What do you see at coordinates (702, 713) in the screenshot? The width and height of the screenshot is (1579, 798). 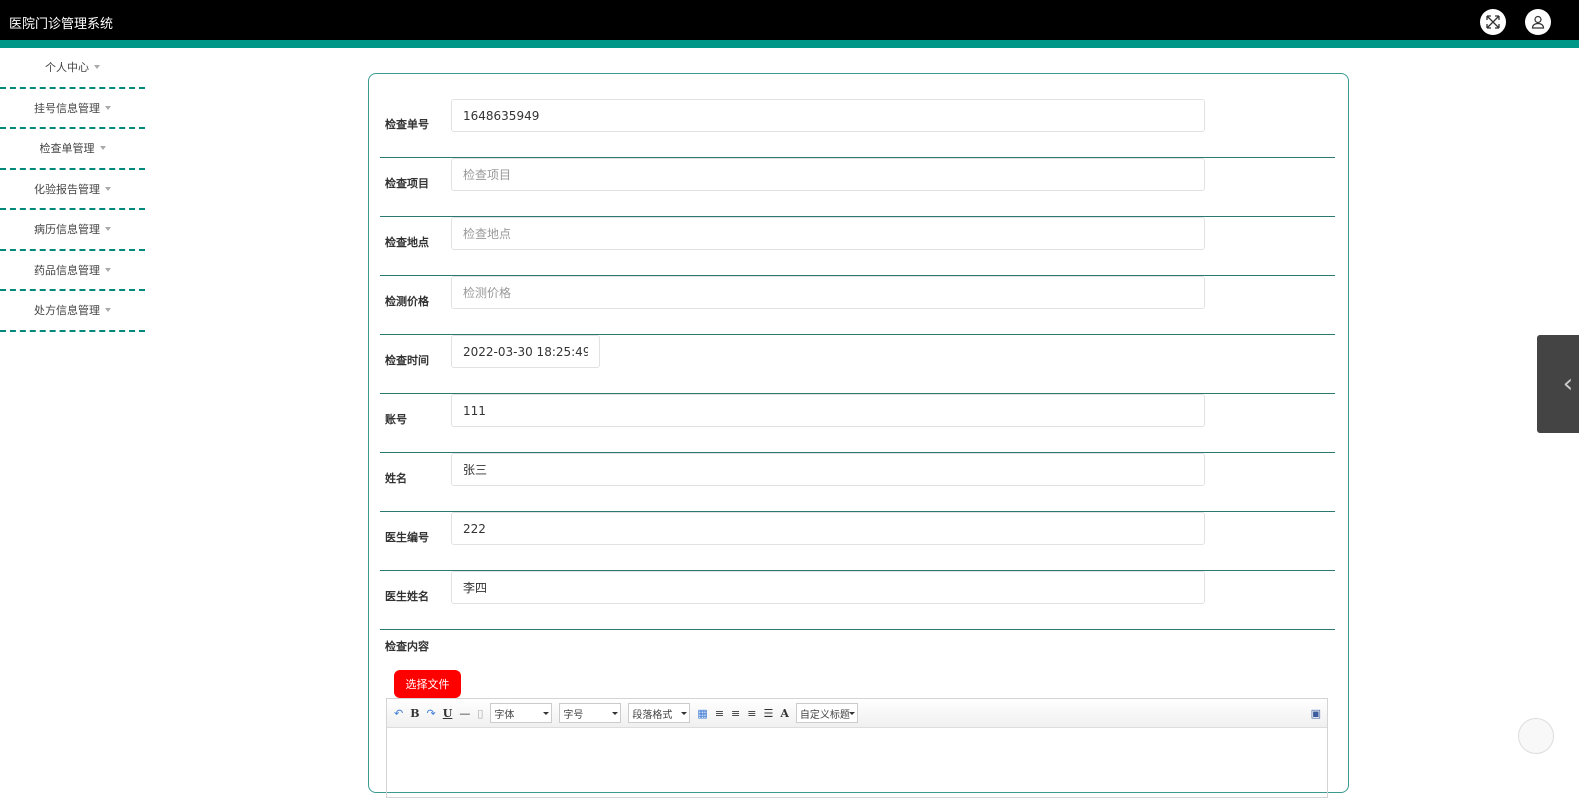 I see `table-icon: ▦` at bounding box center [702, 713].